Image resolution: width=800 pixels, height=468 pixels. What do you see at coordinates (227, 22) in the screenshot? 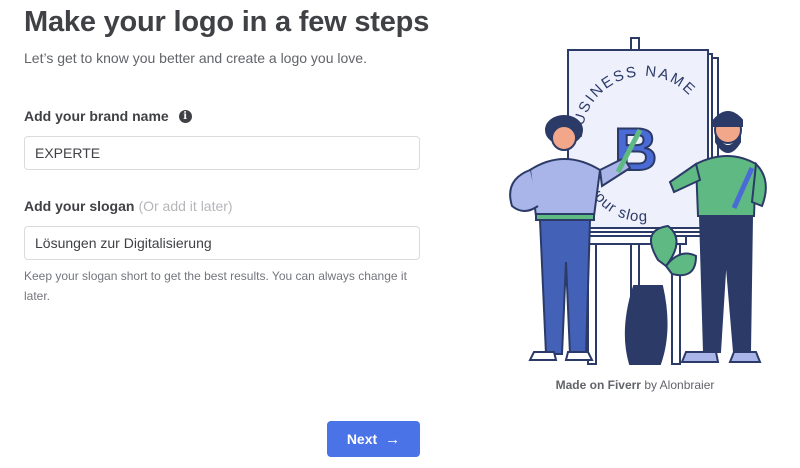
I see `page-title: Make your logo in a few steps` at bounding box center [227, 22].